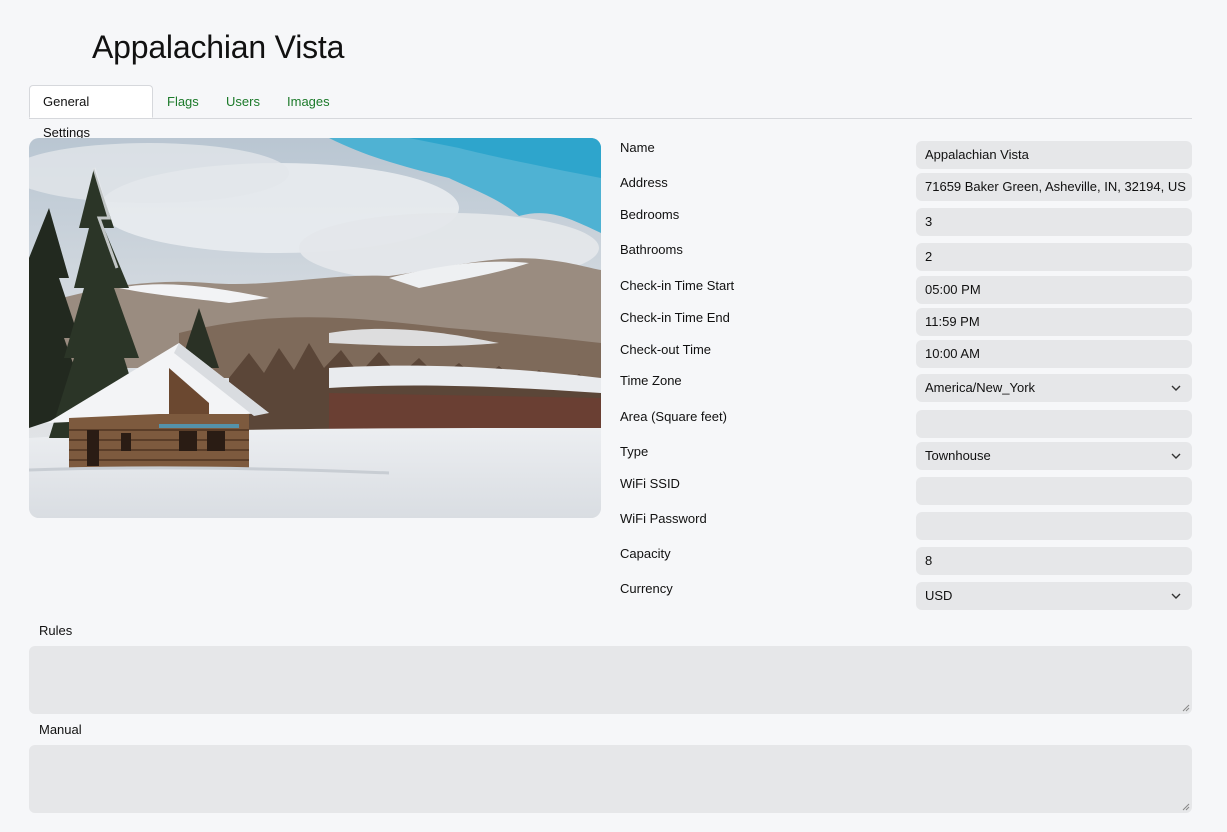 This screenshot has width=1227, height=832. I want to click on area-field, so click(1054, 424).